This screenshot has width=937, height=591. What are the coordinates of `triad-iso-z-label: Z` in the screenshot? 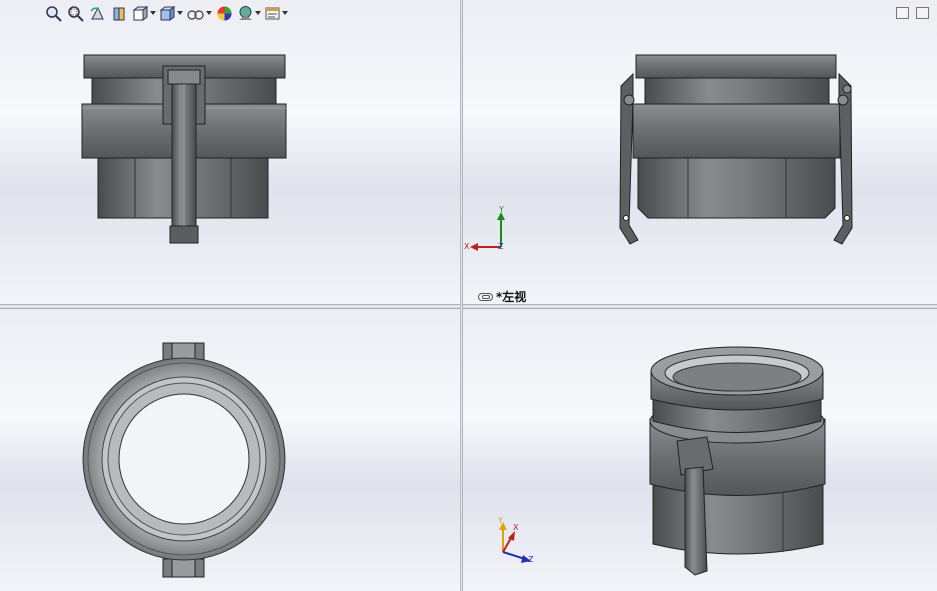 It's located at (531, 559).